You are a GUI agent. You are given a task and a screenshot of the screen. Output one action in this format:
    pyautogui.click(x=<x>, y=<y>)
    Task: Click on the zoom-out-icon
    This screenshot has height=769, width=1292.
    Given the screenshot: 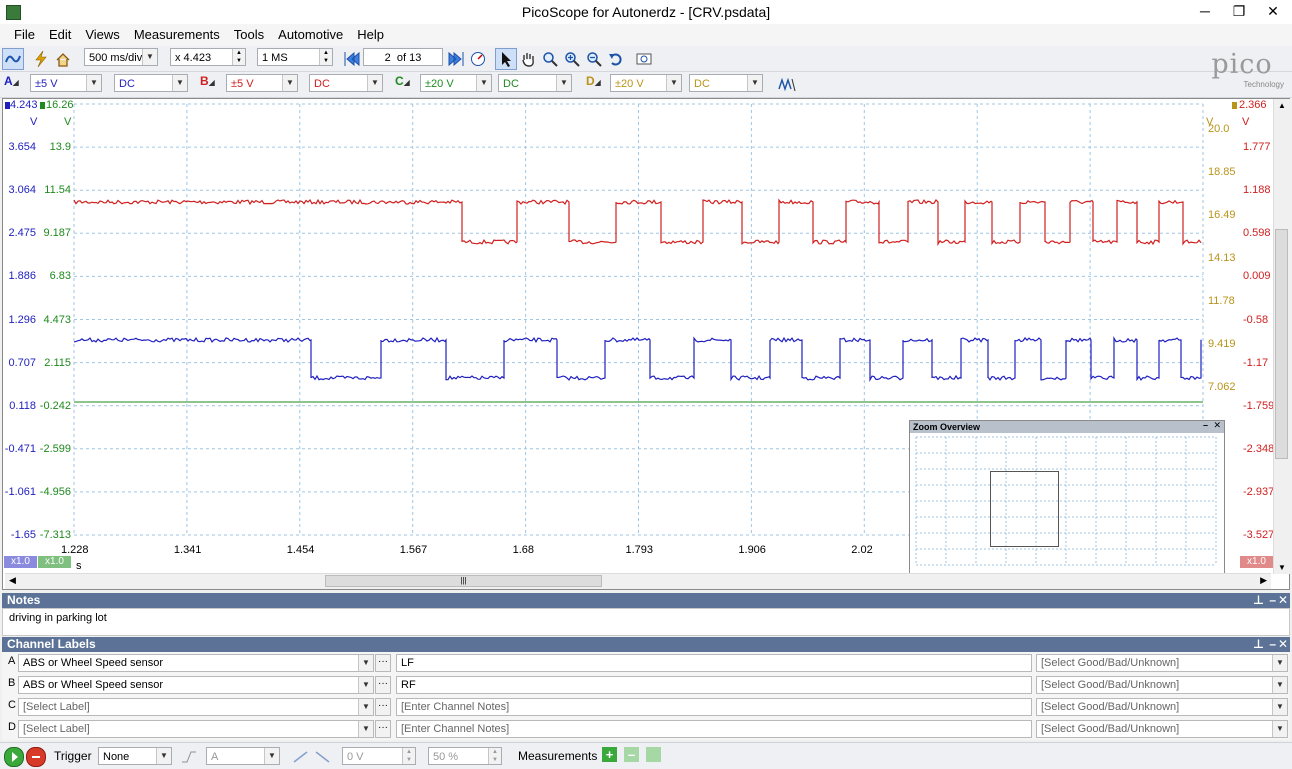 What is the action you would take?
    pyautogui.click(x=594, y=59)
    